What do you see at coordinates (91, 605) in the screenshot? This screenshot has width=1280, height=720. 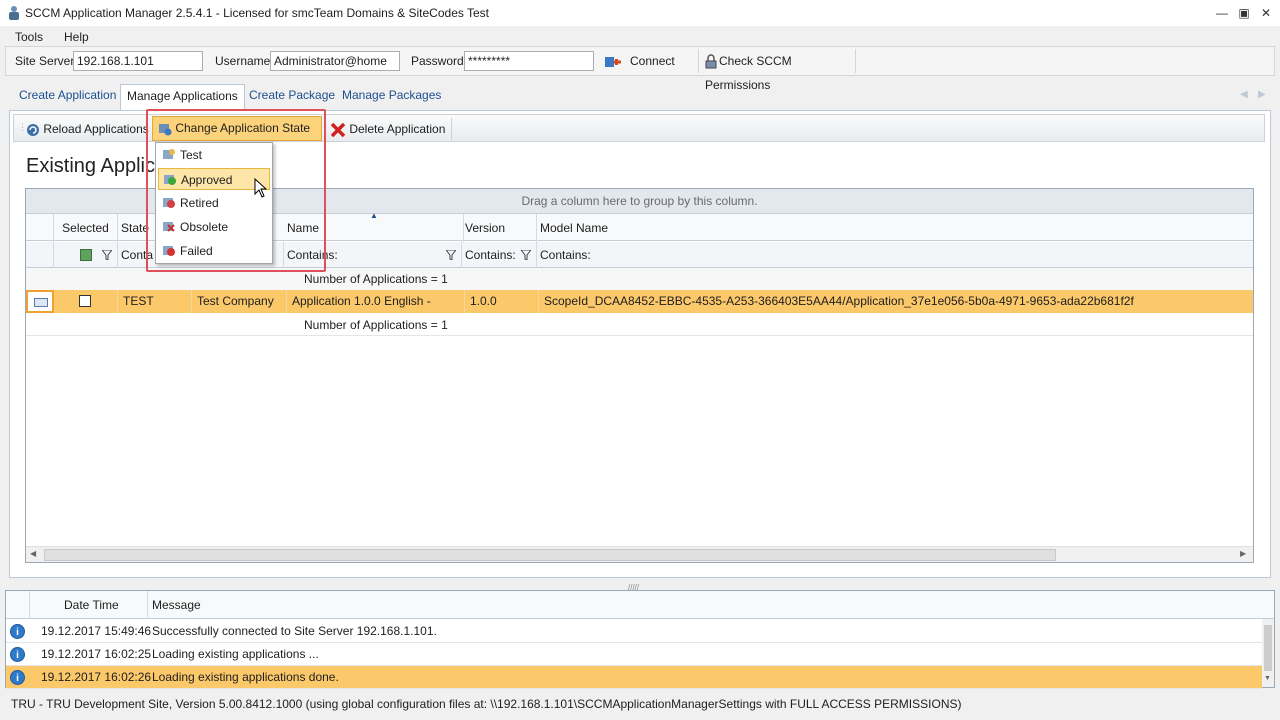 I see `log-column-datetime: Date Time` at bounding box center [91, 605].